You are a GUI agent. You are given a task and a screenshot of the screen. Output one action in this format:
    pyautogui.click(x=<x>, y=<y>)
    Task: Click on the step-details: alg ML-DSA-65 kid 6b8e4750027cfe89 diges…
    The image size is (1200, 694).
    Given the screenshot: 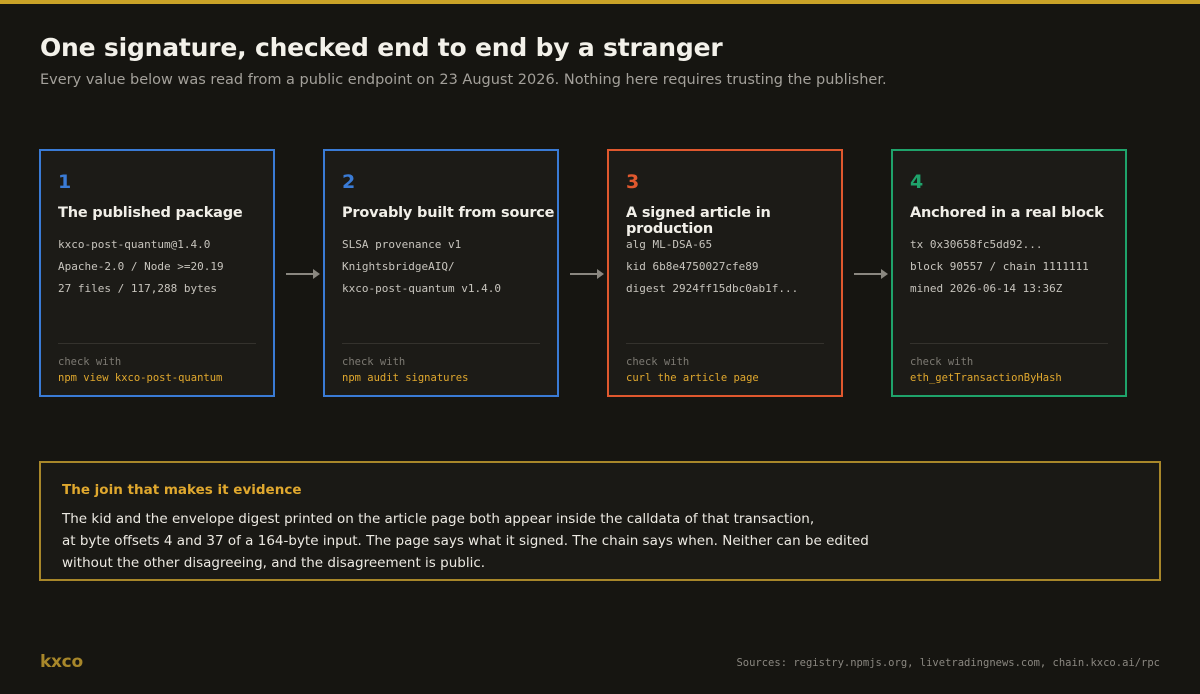 What is the action you would take?
    pyautogui.click(x=712, y=271)
    